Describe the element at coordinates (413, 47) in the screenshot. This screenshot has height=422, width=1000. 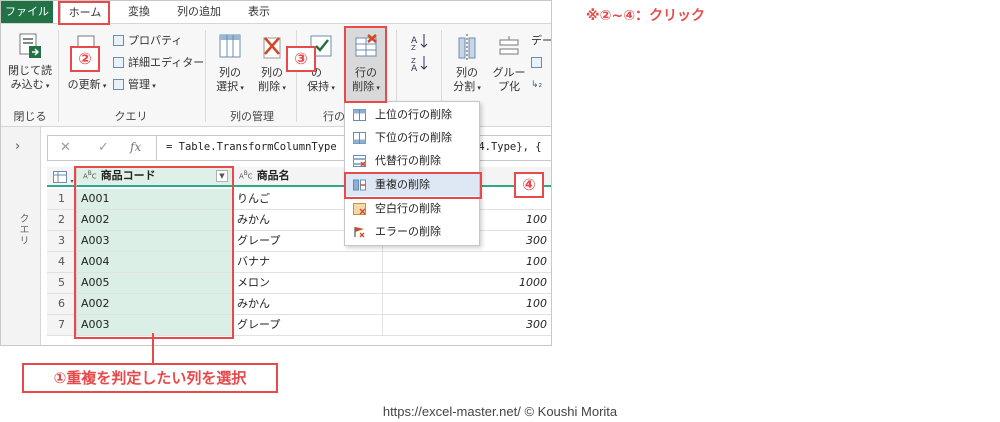
I see `svg-text: Z` at that location.